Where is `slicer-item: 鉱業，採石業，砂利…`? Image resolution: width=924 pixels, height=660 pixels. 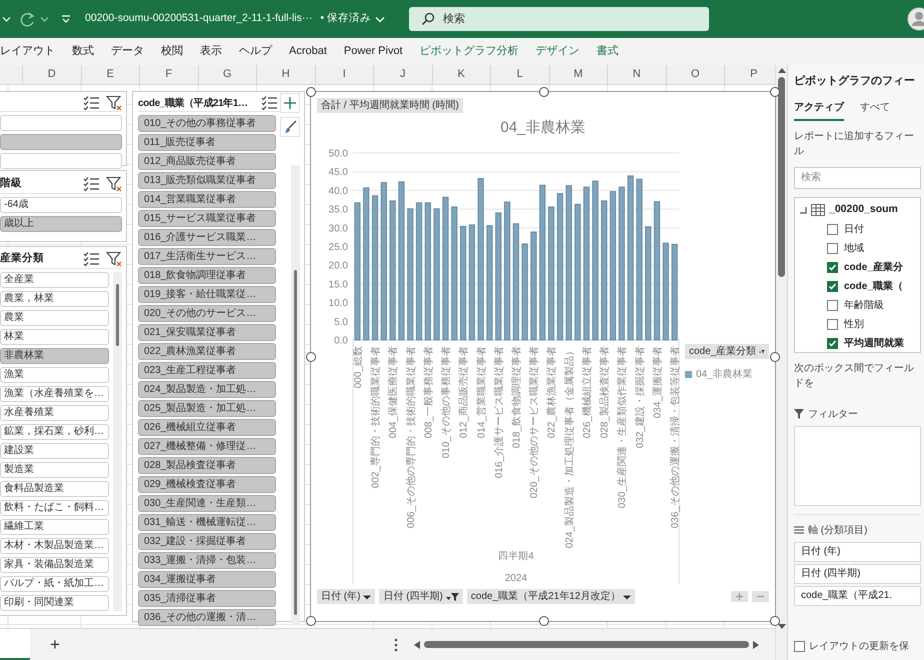
slicer-item: 鉱業，採石業，砂利… is located at coordinates (54, 432).